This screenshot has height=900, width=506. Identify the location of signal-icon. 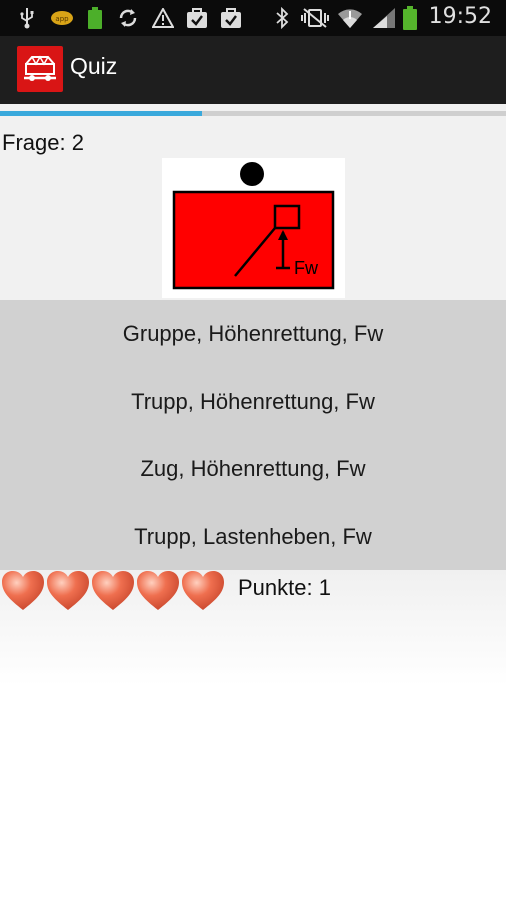
(384, 18).